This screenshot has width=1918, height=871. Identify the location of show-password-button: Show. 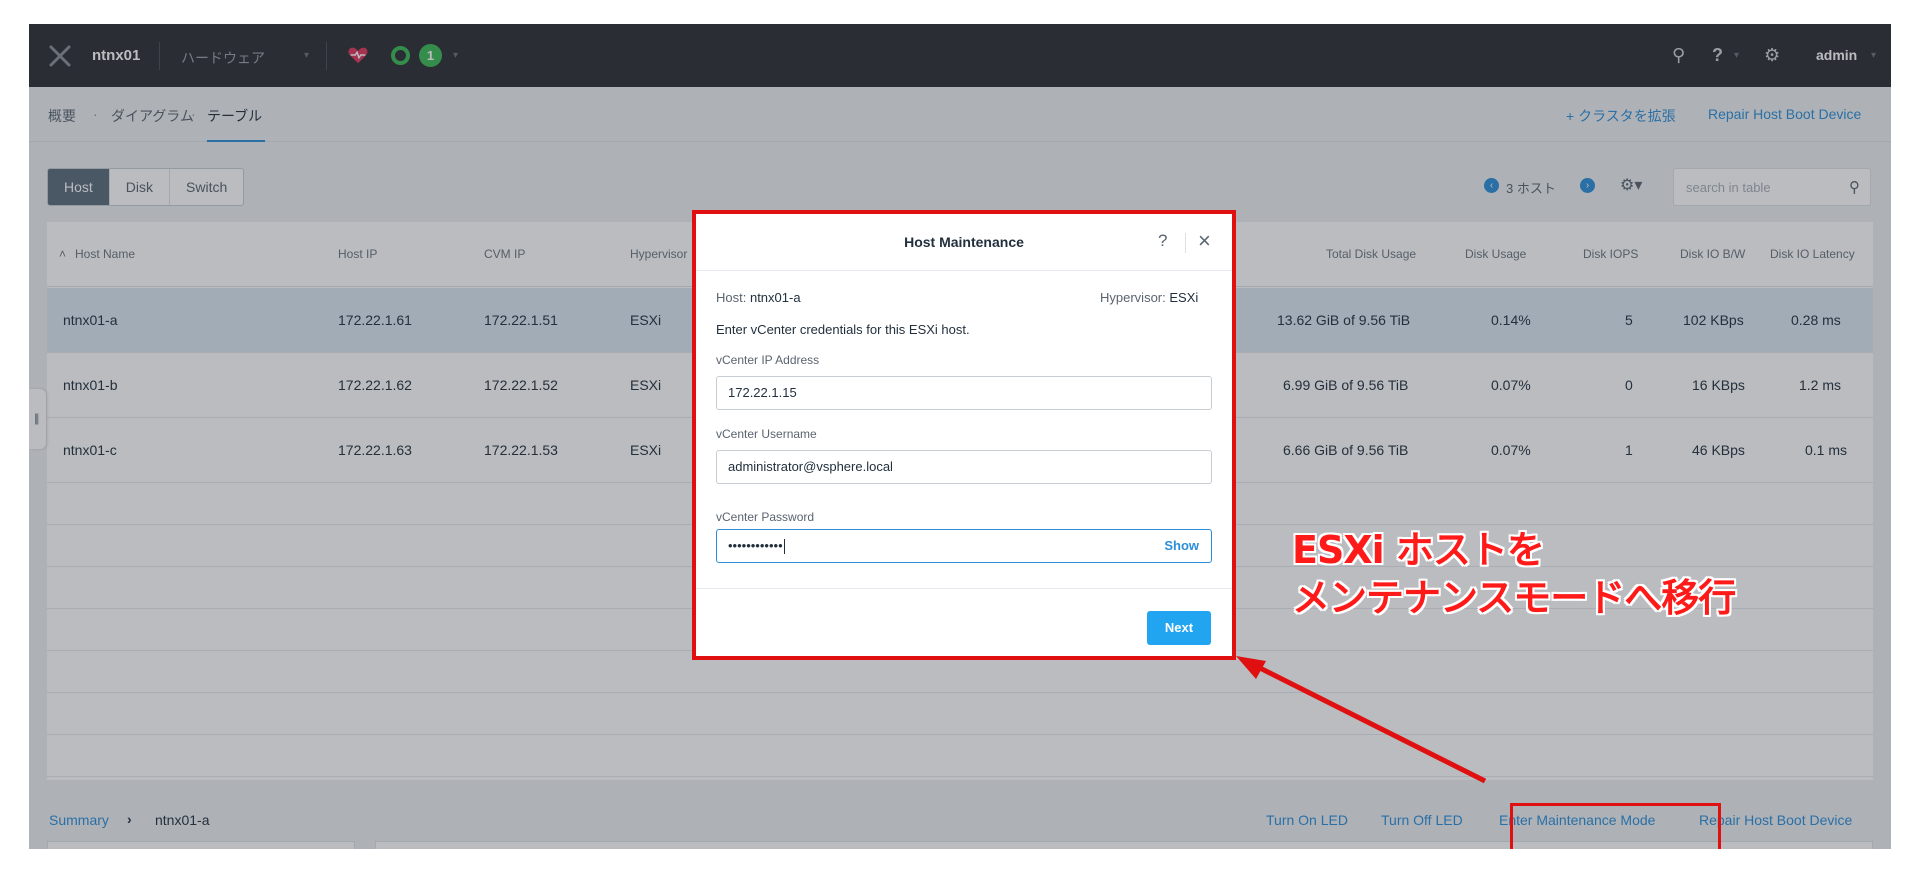
(1181, 546).